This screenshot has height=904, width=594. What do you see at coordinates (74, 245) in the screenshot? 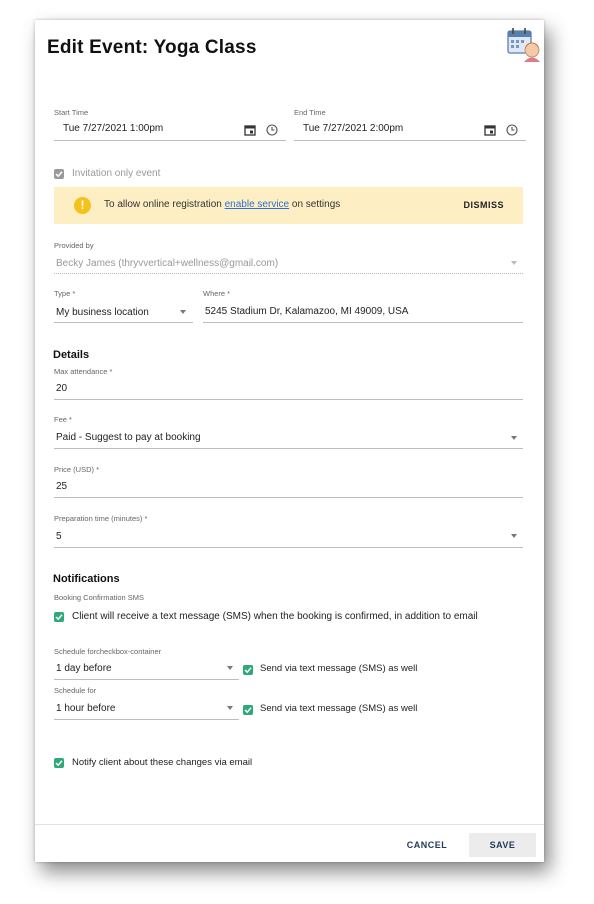
I see `provided-by-label: Provided by` at bounding box center [74, 245].